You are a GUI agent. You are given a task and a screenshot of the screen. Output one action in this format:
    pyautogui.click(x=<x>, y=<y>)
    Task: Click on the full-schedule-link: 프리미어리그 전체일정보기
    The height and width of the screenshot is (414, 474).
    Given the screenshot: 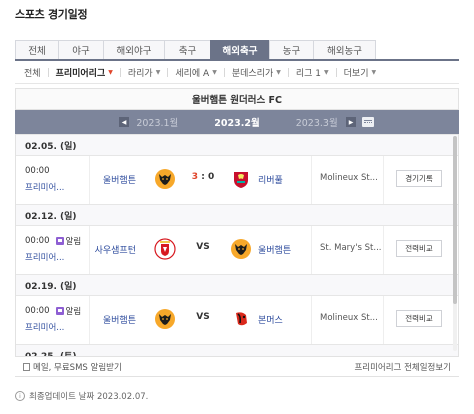 What is the action you would take?
    pyautogui.click(x=402, y=367)
    